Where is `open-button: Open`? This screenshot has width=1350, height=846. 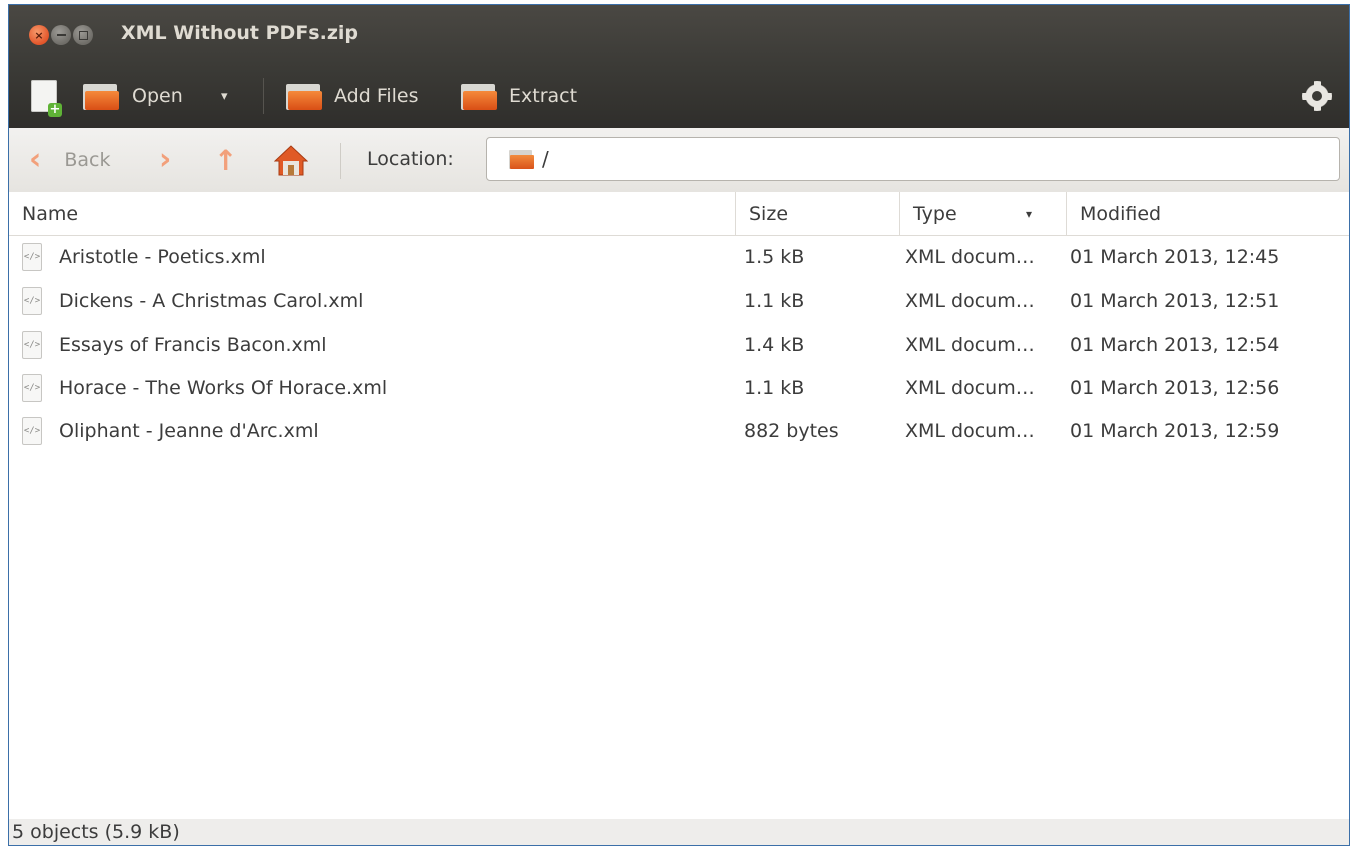
open-button: Open is located at coordinates (133, 96).